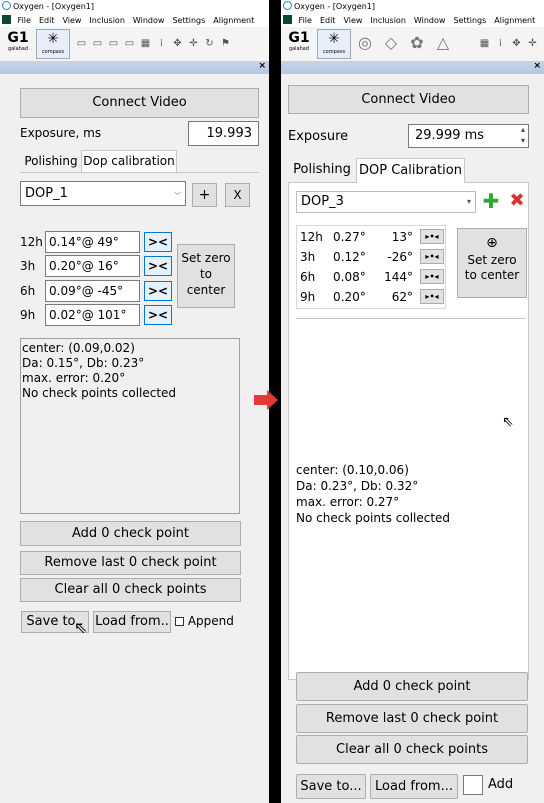 The height and width of the screenshot is (803, 544). Describe the element at coordinates (237, 195) in the screenshot. I see `remove-dop-button: X` at that location.